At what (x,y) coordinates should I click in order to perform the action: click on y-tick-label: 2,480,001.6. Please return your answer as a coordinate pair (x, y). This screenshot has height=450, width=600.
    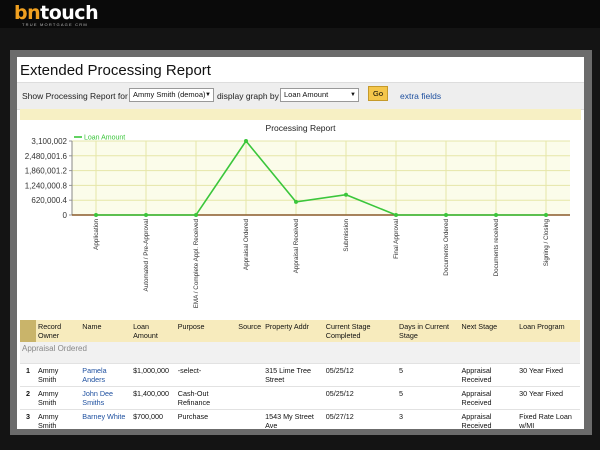
    Looking at the image, I should click on (46, 156).